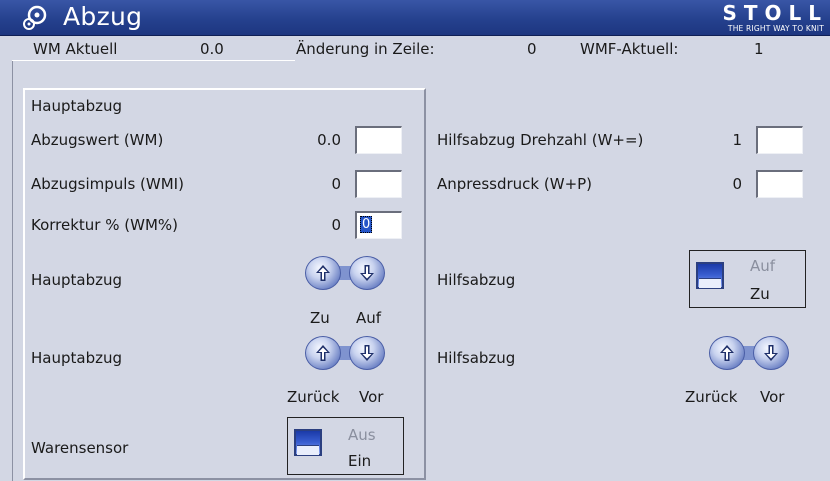  What do you see at coordinates (346, 353) in the screenshot?
I see `hauptabzug-zurueck-vor-control` at bounding box center [346, 353].